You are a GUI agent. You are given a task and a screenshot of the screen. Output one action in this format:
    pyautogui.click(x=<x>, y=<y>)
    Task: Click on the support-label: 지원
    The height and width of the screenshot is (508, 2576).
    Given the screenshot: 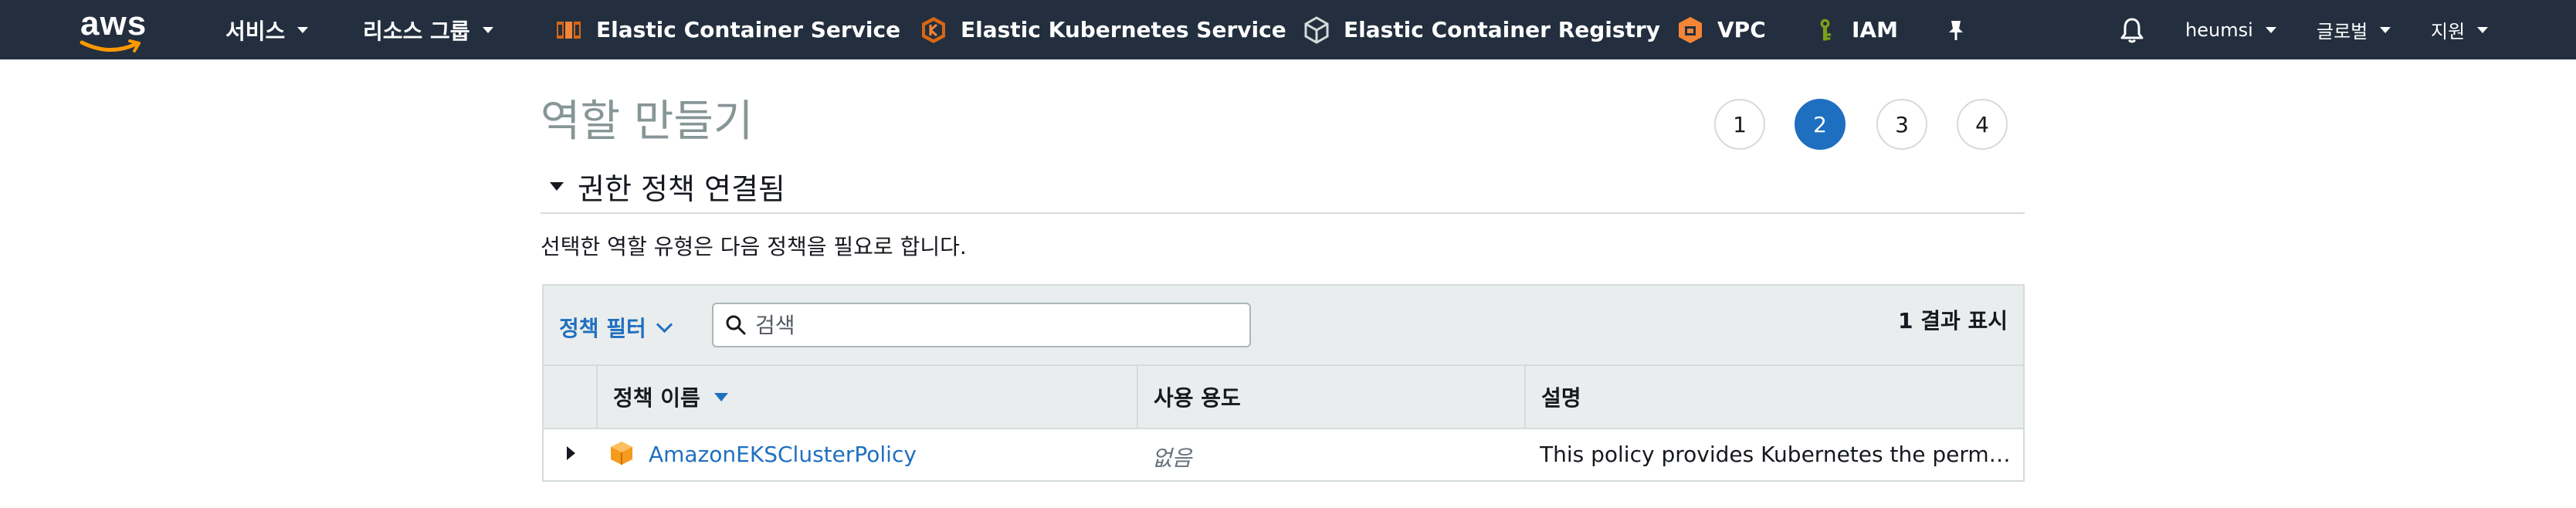 What is the action you would take?
    pyautogui.click(x=2448, y=31)
    